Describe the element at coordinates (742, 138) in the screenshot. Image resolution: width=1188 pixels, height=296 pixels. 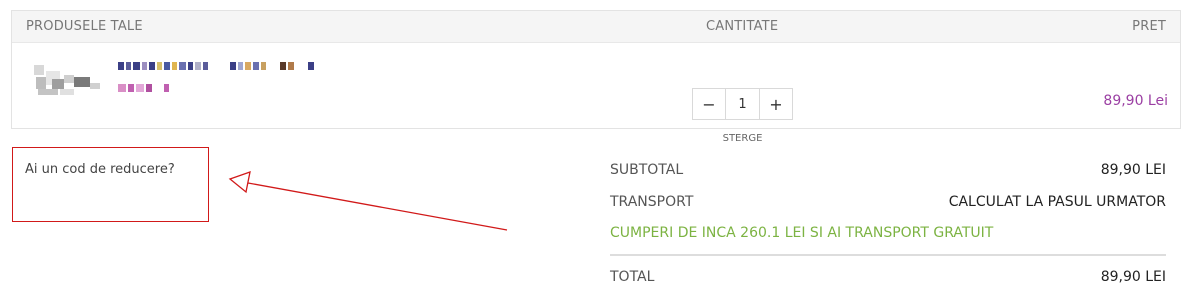
I see `remove-item-link: STERGE` at that location.